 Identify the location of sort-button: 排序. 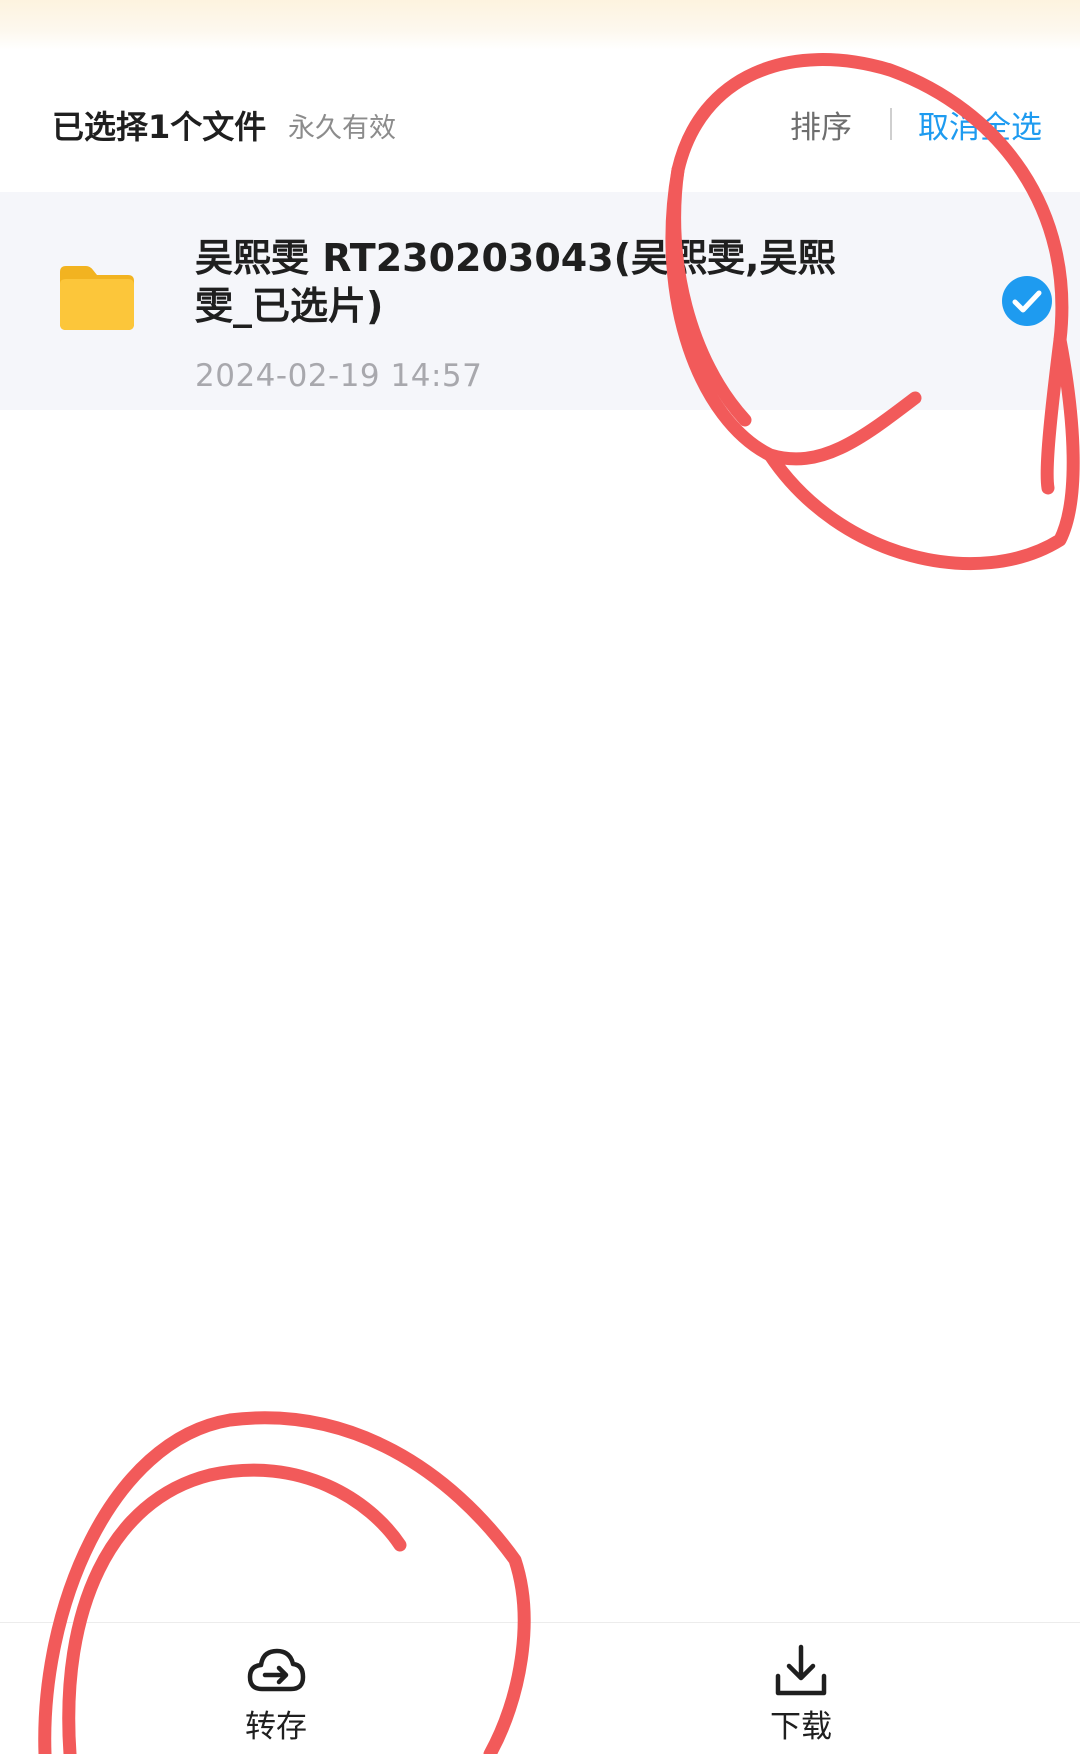
(821, 124).